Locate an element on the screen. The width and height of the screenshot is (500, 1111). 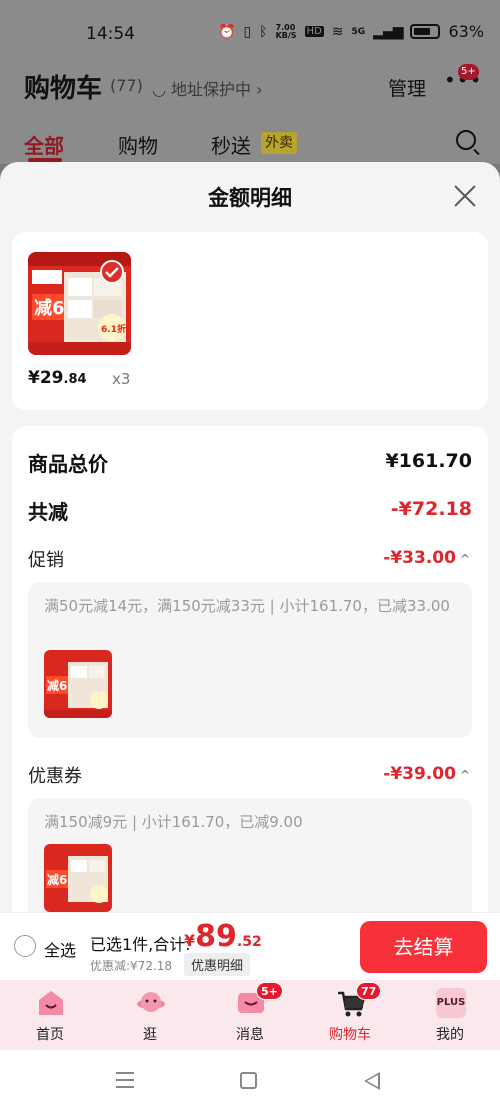
shield-icon: ◡ is located at coordinates (162, 89).